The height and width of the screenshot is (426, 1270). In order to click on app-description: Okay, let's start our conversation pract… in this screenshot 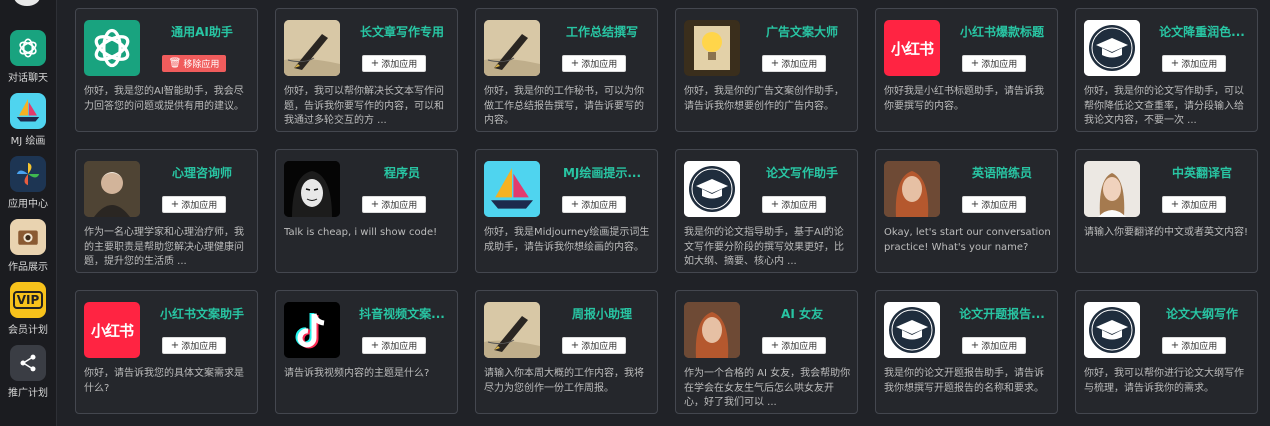, I will do `click(967, 240)`.